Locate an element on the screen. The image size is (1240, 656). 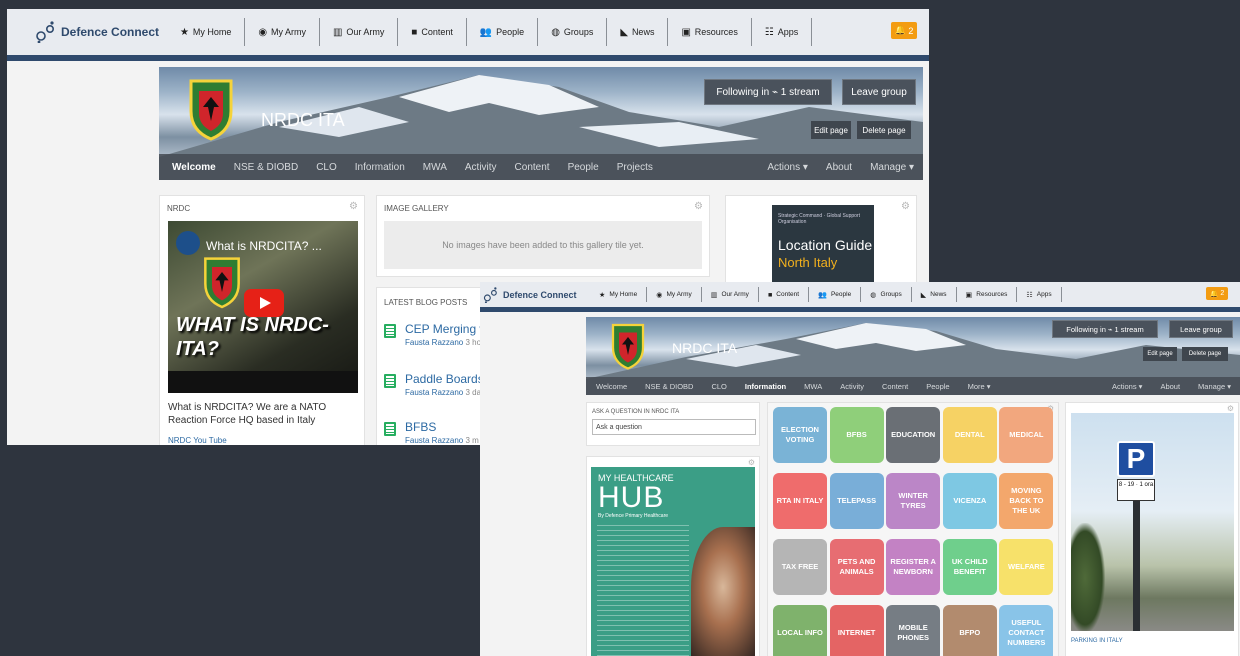
quick-link-tile: MOVING BACK TO THE UK is located at coordinates (1026, 501).